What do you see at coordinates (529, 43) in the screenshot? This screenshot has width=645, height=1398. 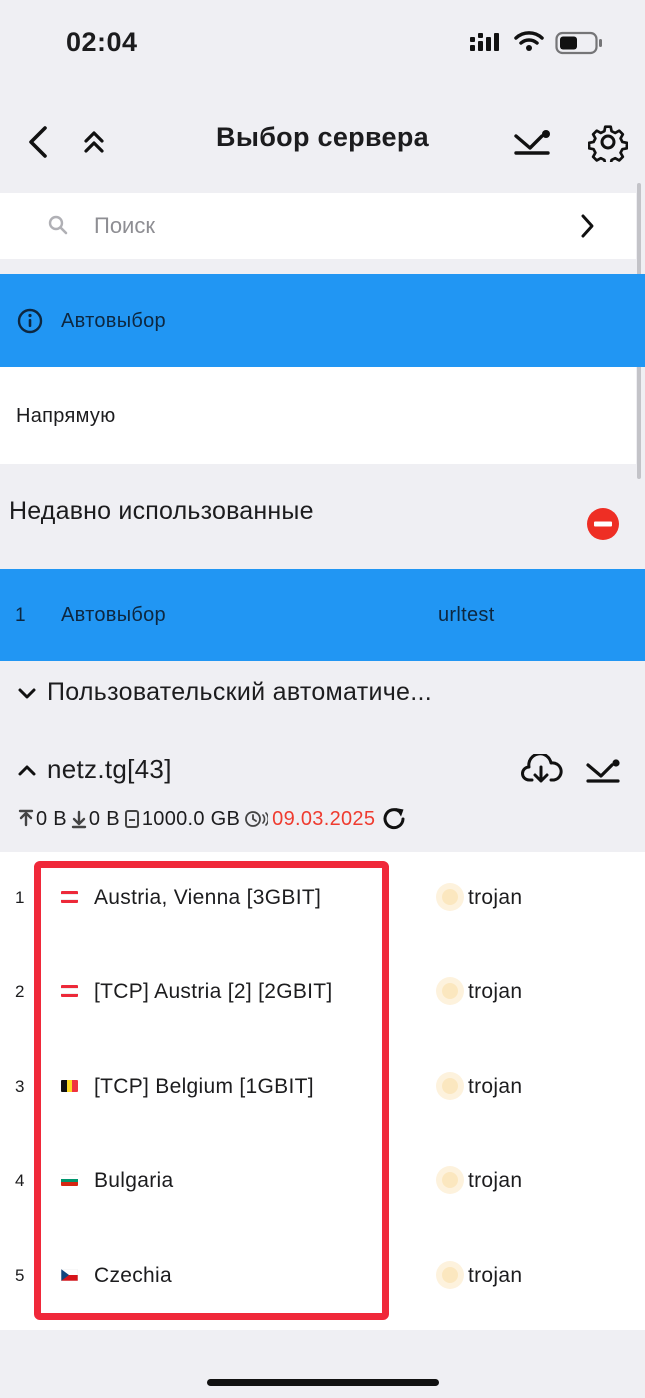 I see `wifi-icon` at bounding box center [529, 43].